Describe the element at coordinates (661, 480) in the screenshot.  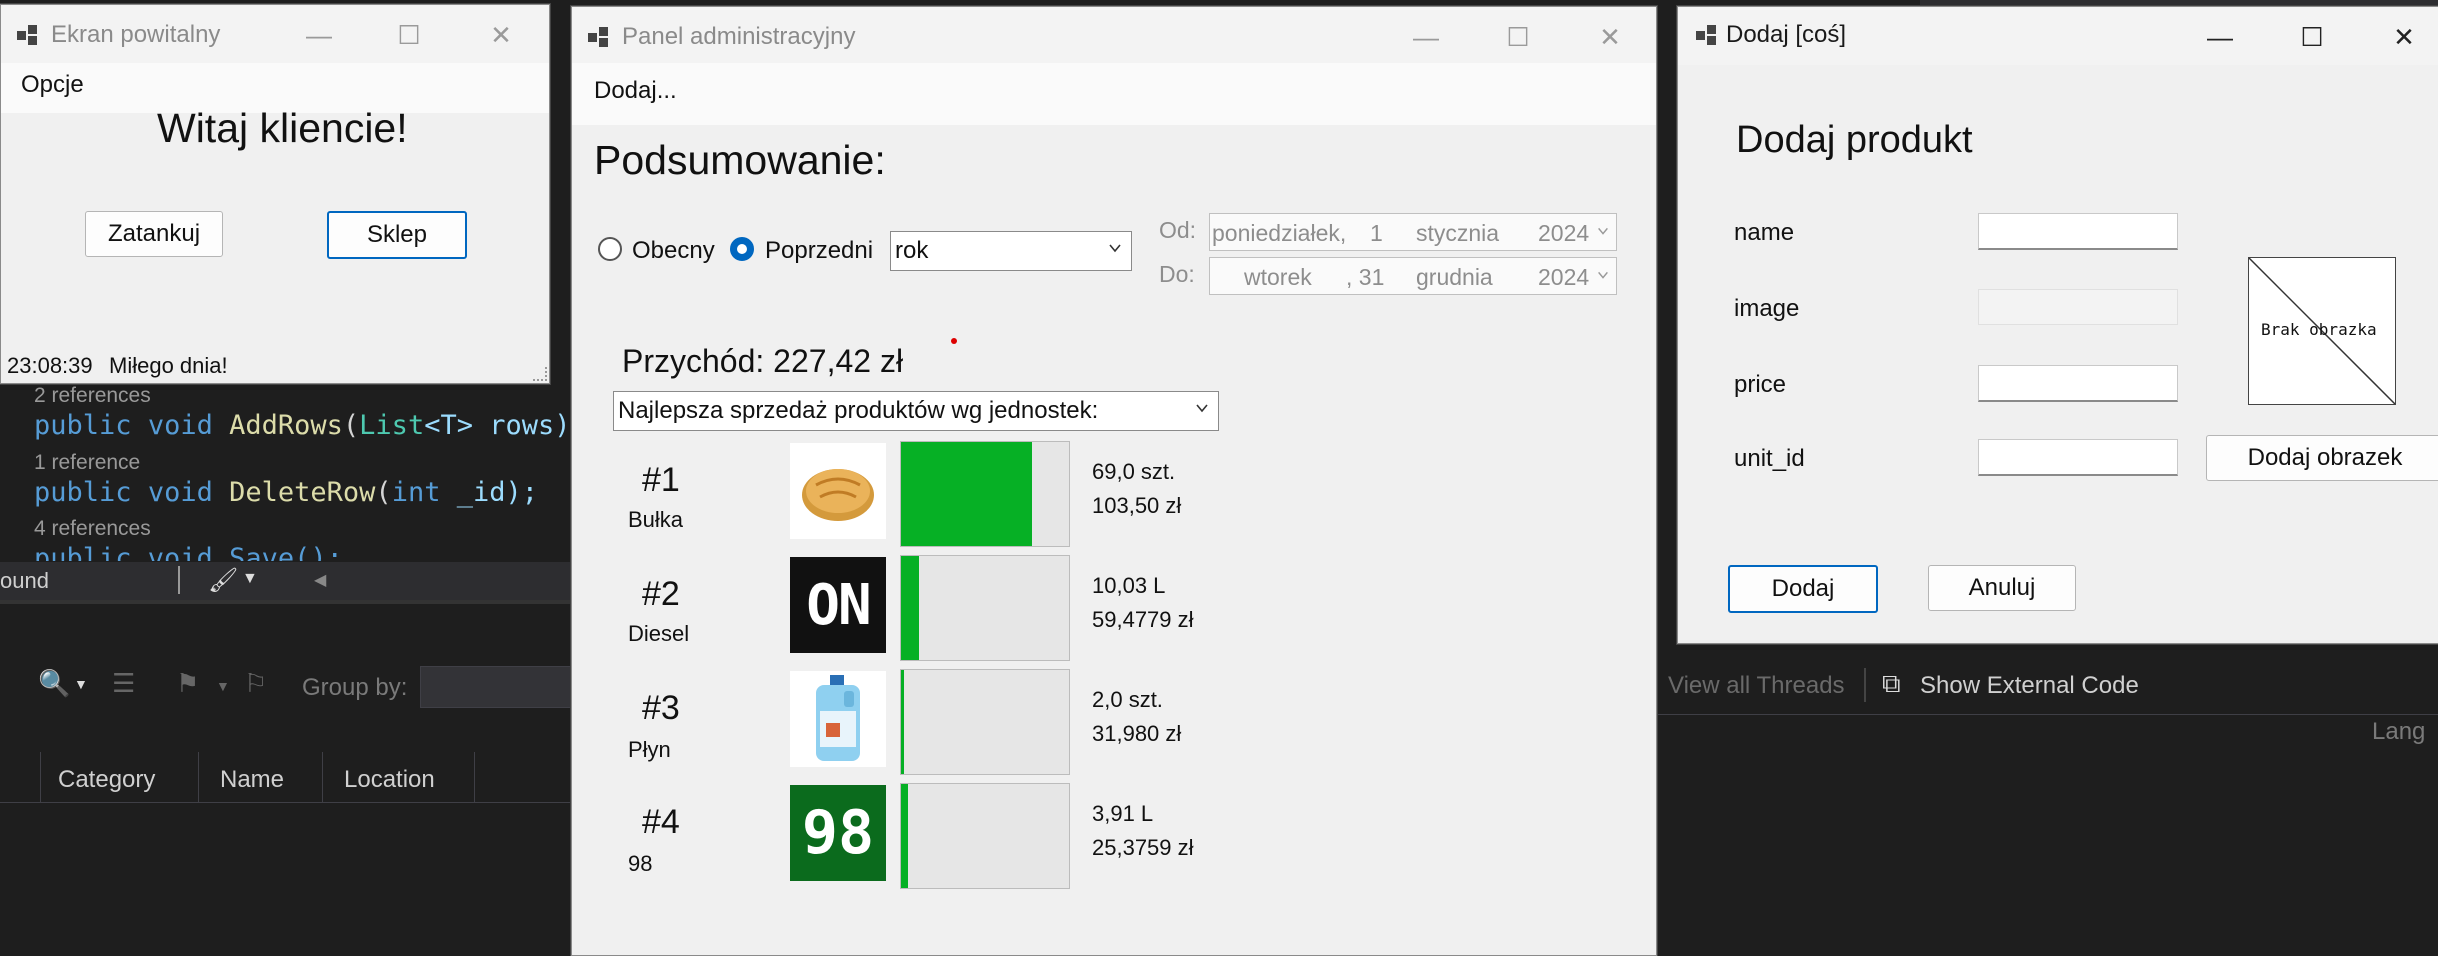
I see `rank-number: #1` at that location.